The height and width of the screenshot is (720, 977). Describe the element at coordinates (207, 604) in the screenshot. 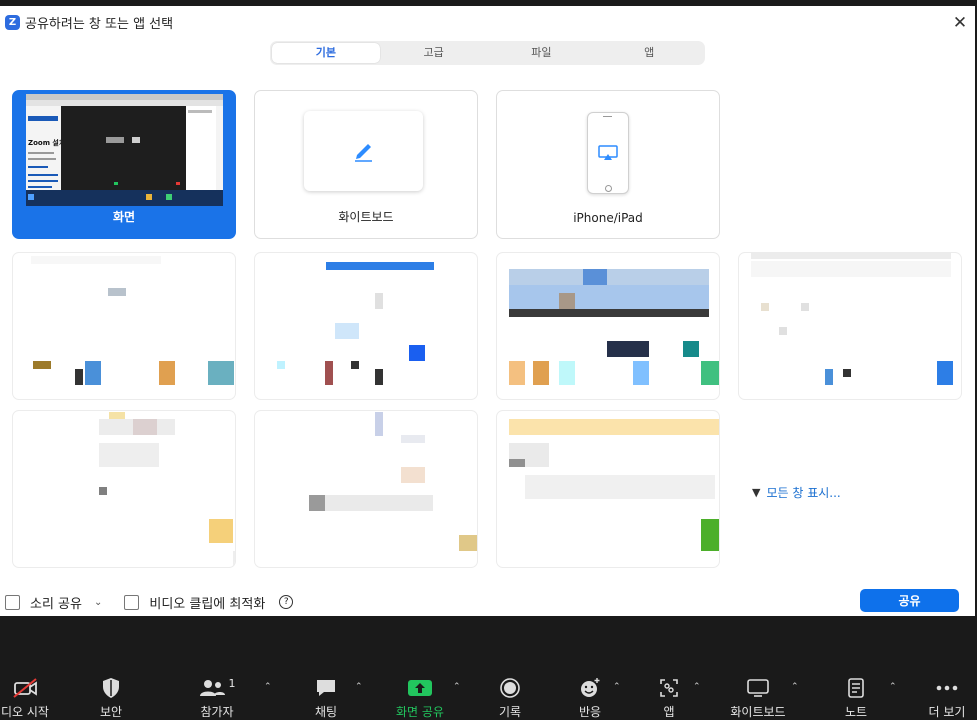

I see `optimize-video-label: 비디오 클립에 최적화` at that location.